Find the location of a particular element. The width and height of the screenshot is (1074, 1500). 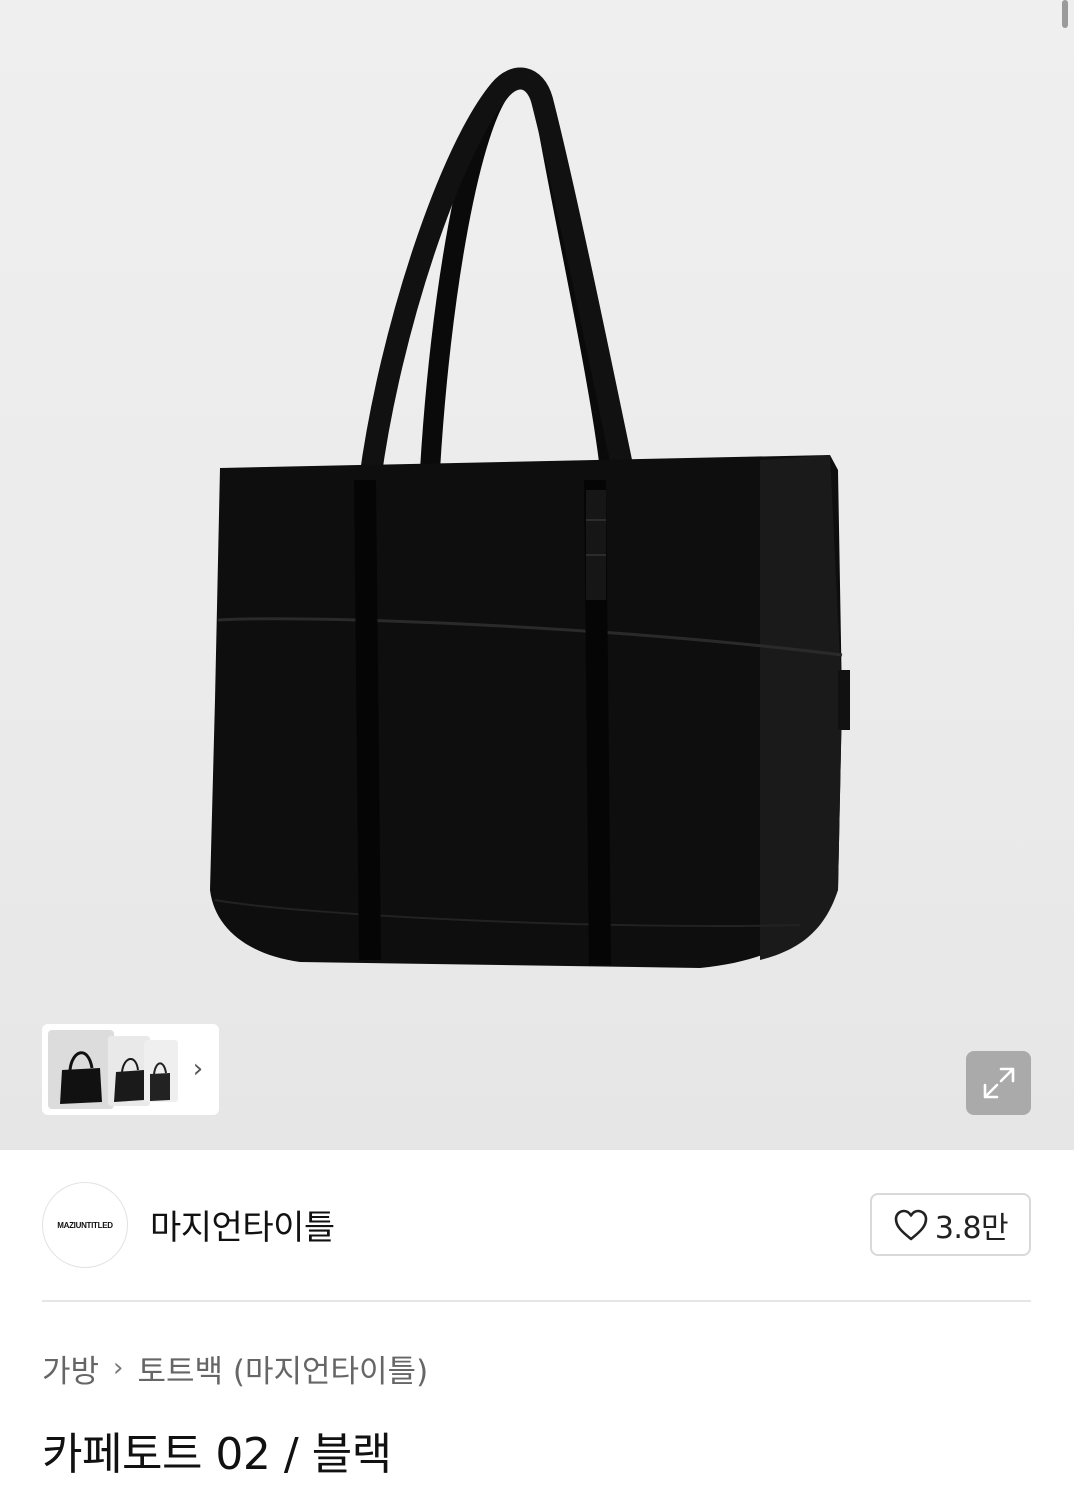

brand-logo-text: MAZIUNTITLED is located at coordinates (85, 1225).